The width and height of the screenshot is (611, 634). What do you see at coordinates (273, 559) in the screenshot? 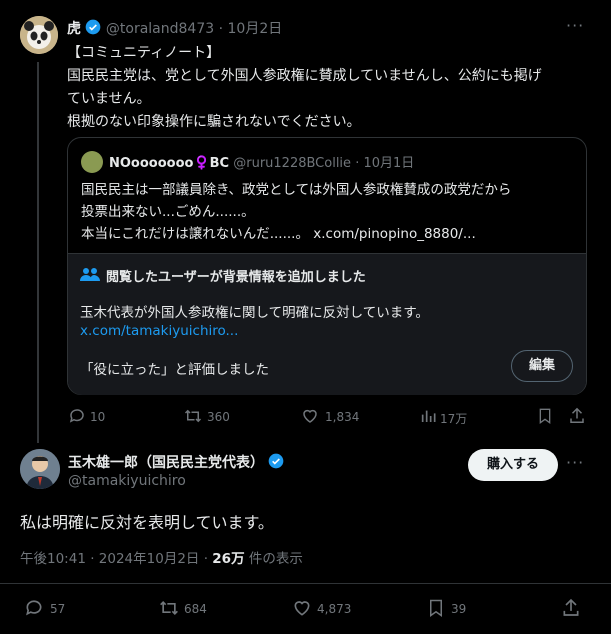
I see `views-label: 件の表示` at bounding box center [273, 559].